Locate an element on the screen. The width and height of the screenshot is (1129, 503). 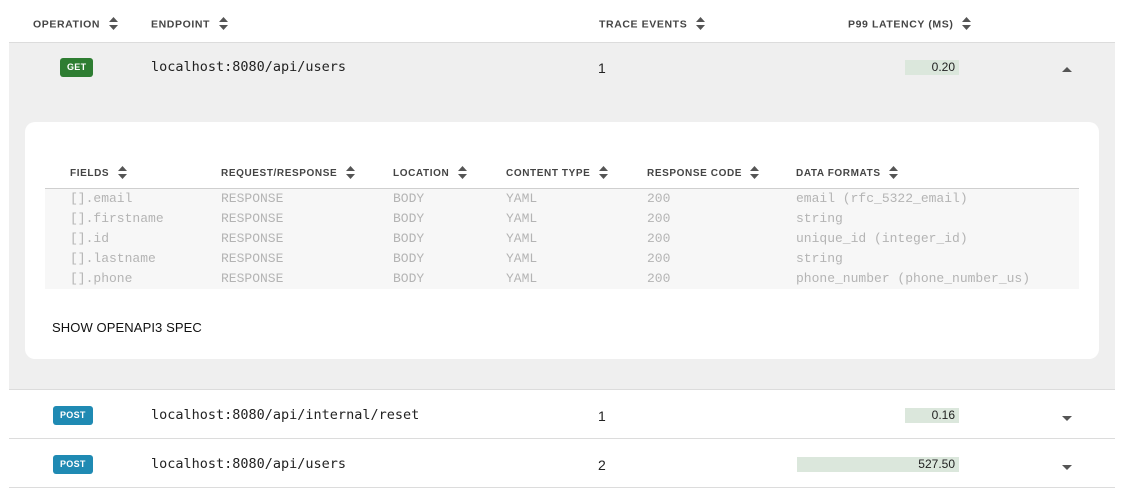
endpoint-row-post-users: POST localhost:8080/api/users 2 527.50 is located at coordinates (562, 464).